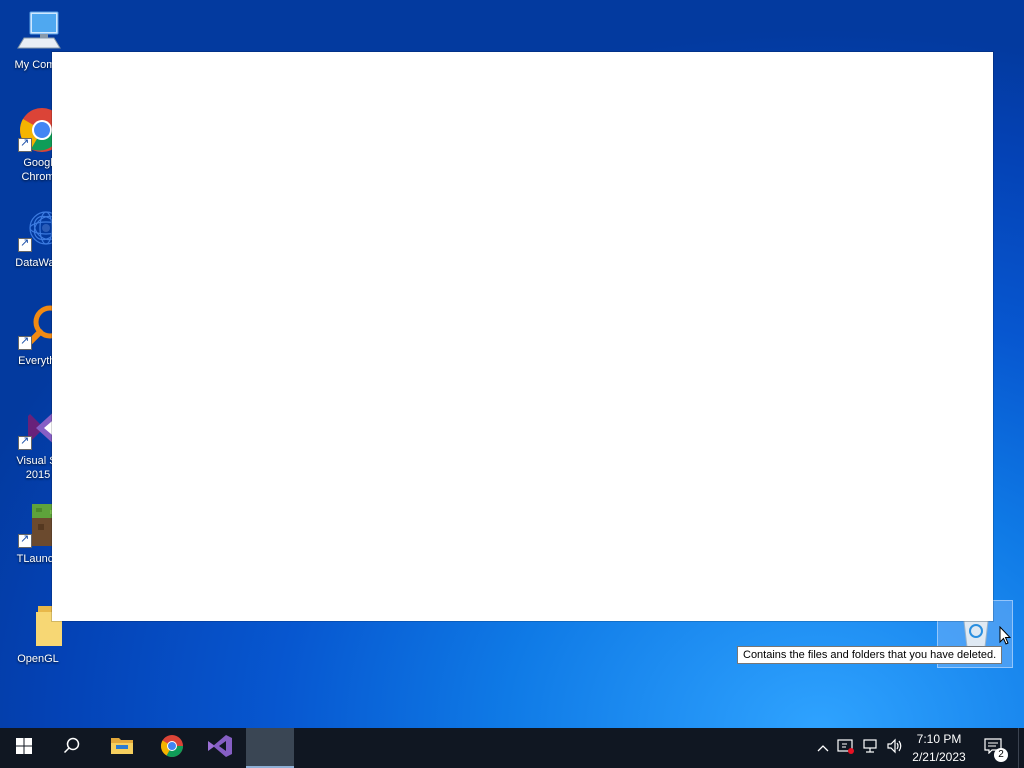 Image resolution: width=1024 pixels, height=768 pixels. I want to click on desktop-icon-label: OpenGL, so click(38, 659).